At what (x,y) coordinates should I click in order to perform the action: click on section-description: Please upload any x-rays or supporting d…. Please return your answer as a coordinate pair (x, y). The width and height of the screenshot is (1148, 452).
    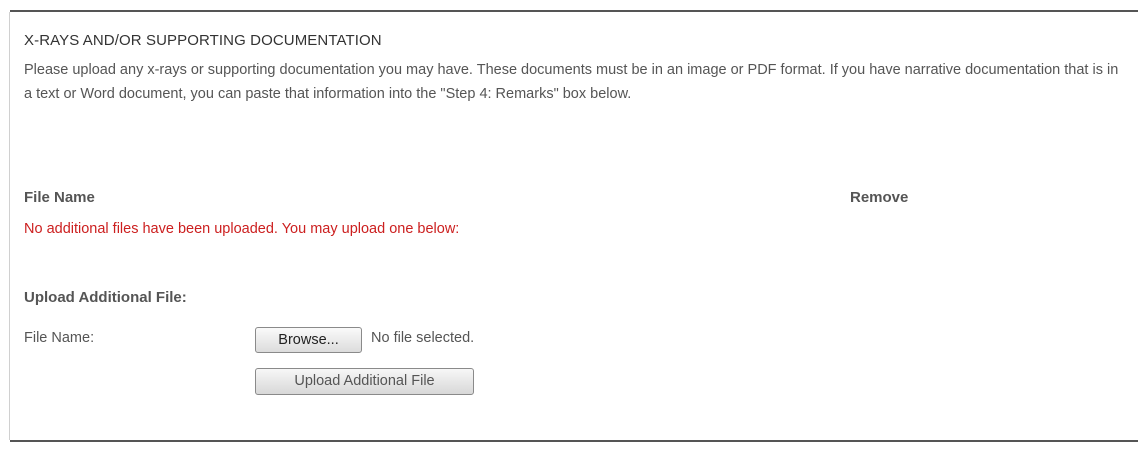
    Looking at the image, I should click on (571, 82).